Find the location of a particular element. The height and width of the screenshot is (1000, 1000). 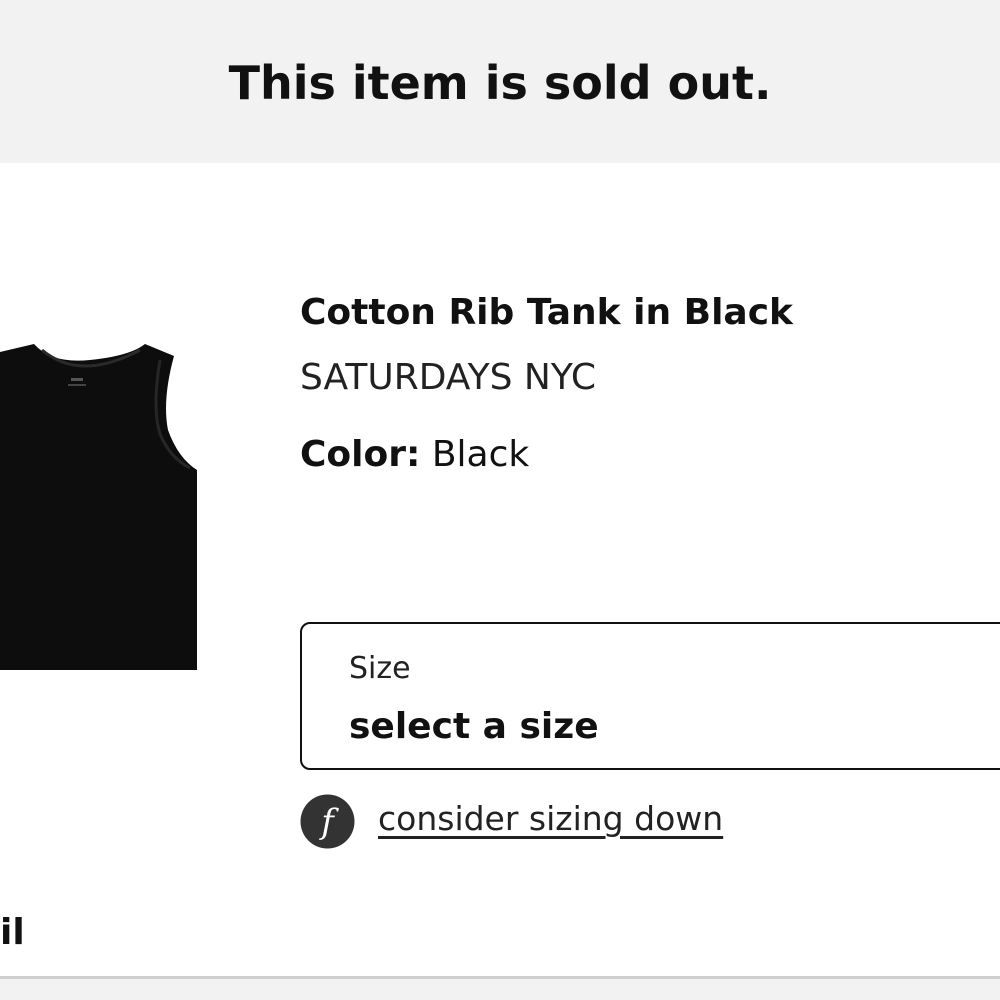

color-row: Color: Black is located at coordinates (414, 455).